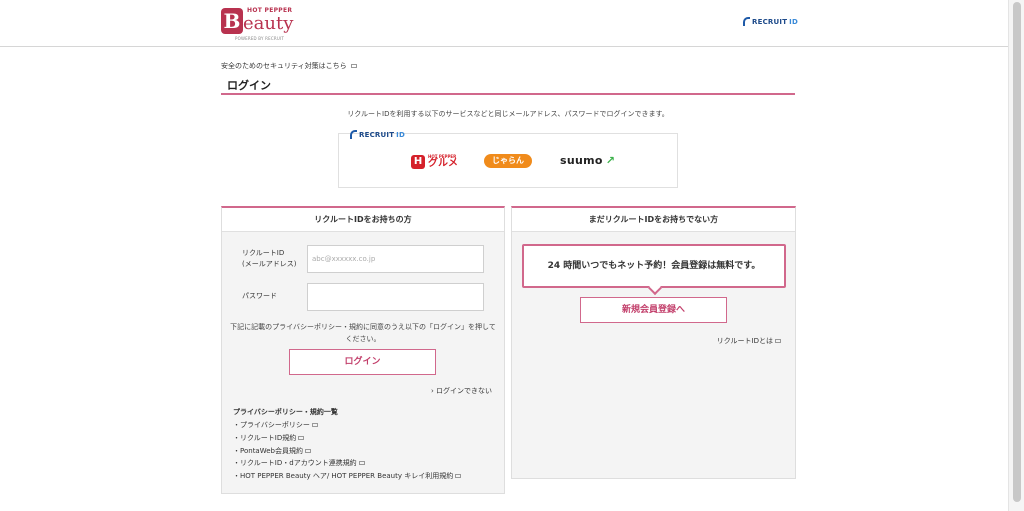  Describe the element at coordinates (443, 163) in the screenshot. I see `gourmet-label: グルメ` at that location.